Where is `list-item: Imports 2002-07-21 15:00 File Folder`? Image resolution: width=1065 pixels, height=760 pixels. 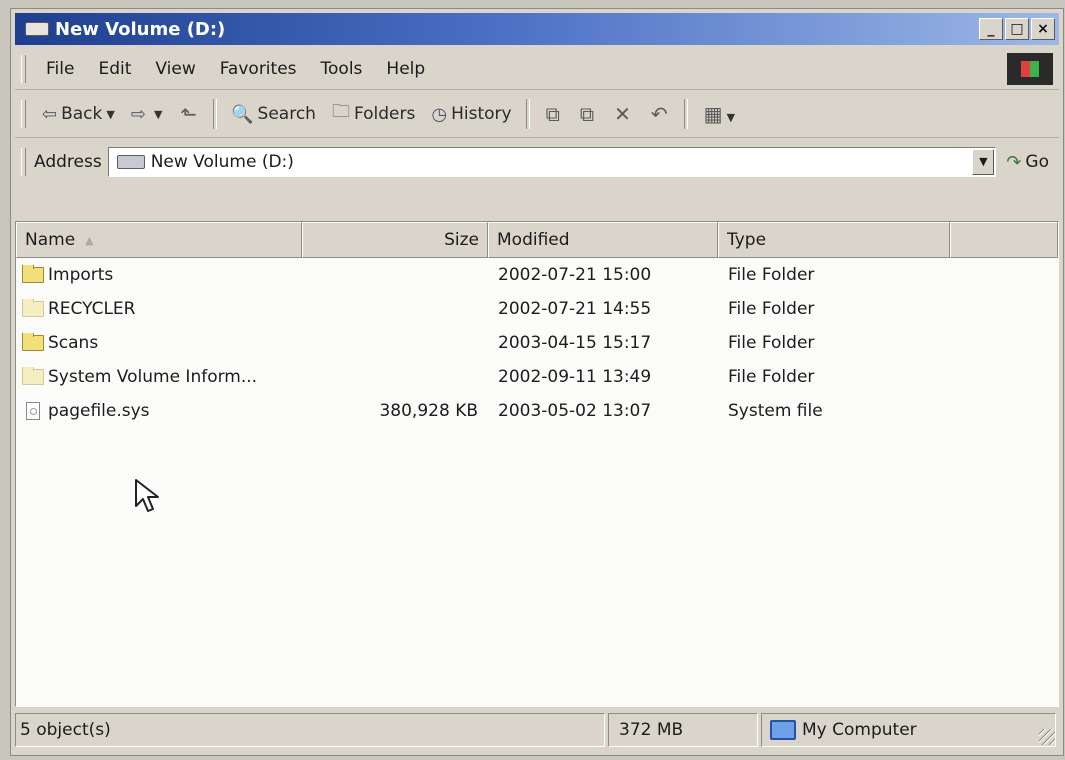
list-item: Imports 2002-07-21 15:00 File Folder is located at coordinates (537, 275).